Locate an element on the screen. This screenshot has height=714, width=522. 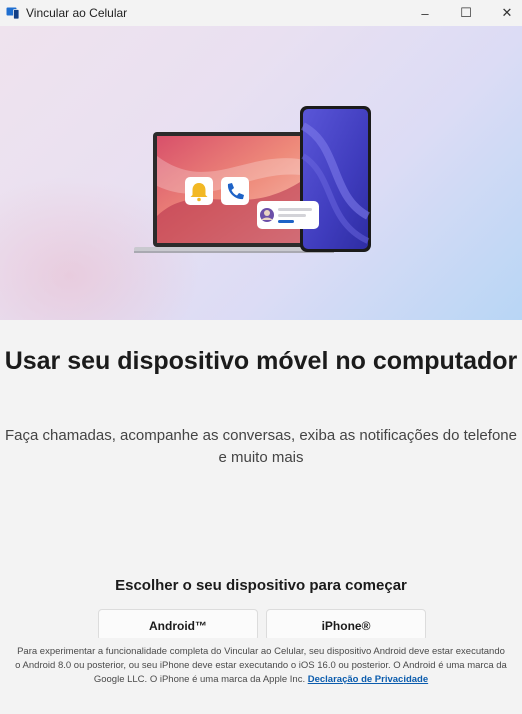
iphone-button-label: iPhone® is located at coordinates (346, 626).